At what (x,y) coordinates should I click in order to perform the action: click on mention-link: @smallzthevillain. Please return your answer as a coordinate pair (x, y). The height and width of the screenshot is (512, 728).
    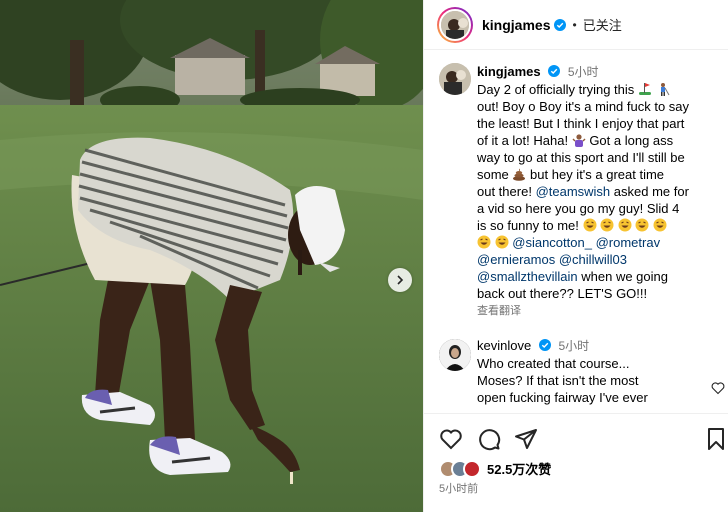
    Looking at the image, I should click on (527, 276).